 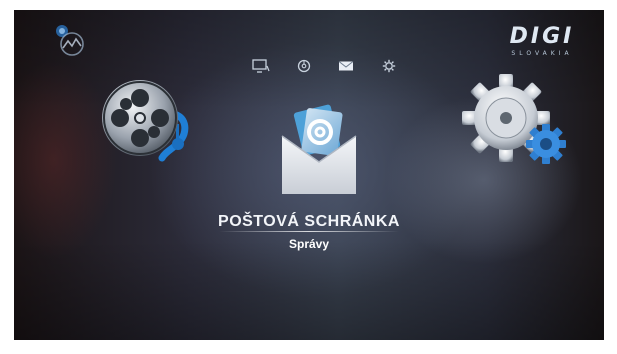 What do you see at coordinates (325, 66) in the screenshot?
I see `menu-category-bar` at bounding box center [325, 66].